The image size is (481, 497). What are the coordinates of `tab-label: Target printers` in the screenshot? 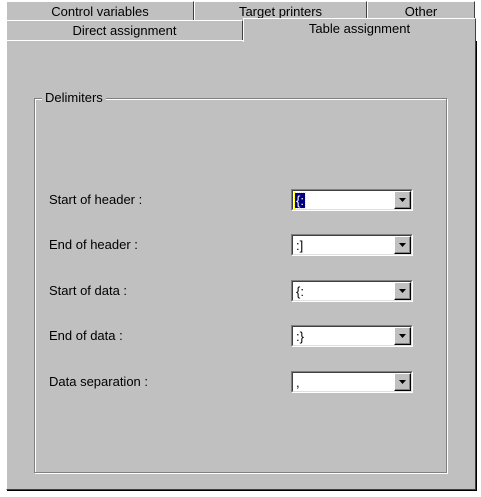 It's located at (280, 11).